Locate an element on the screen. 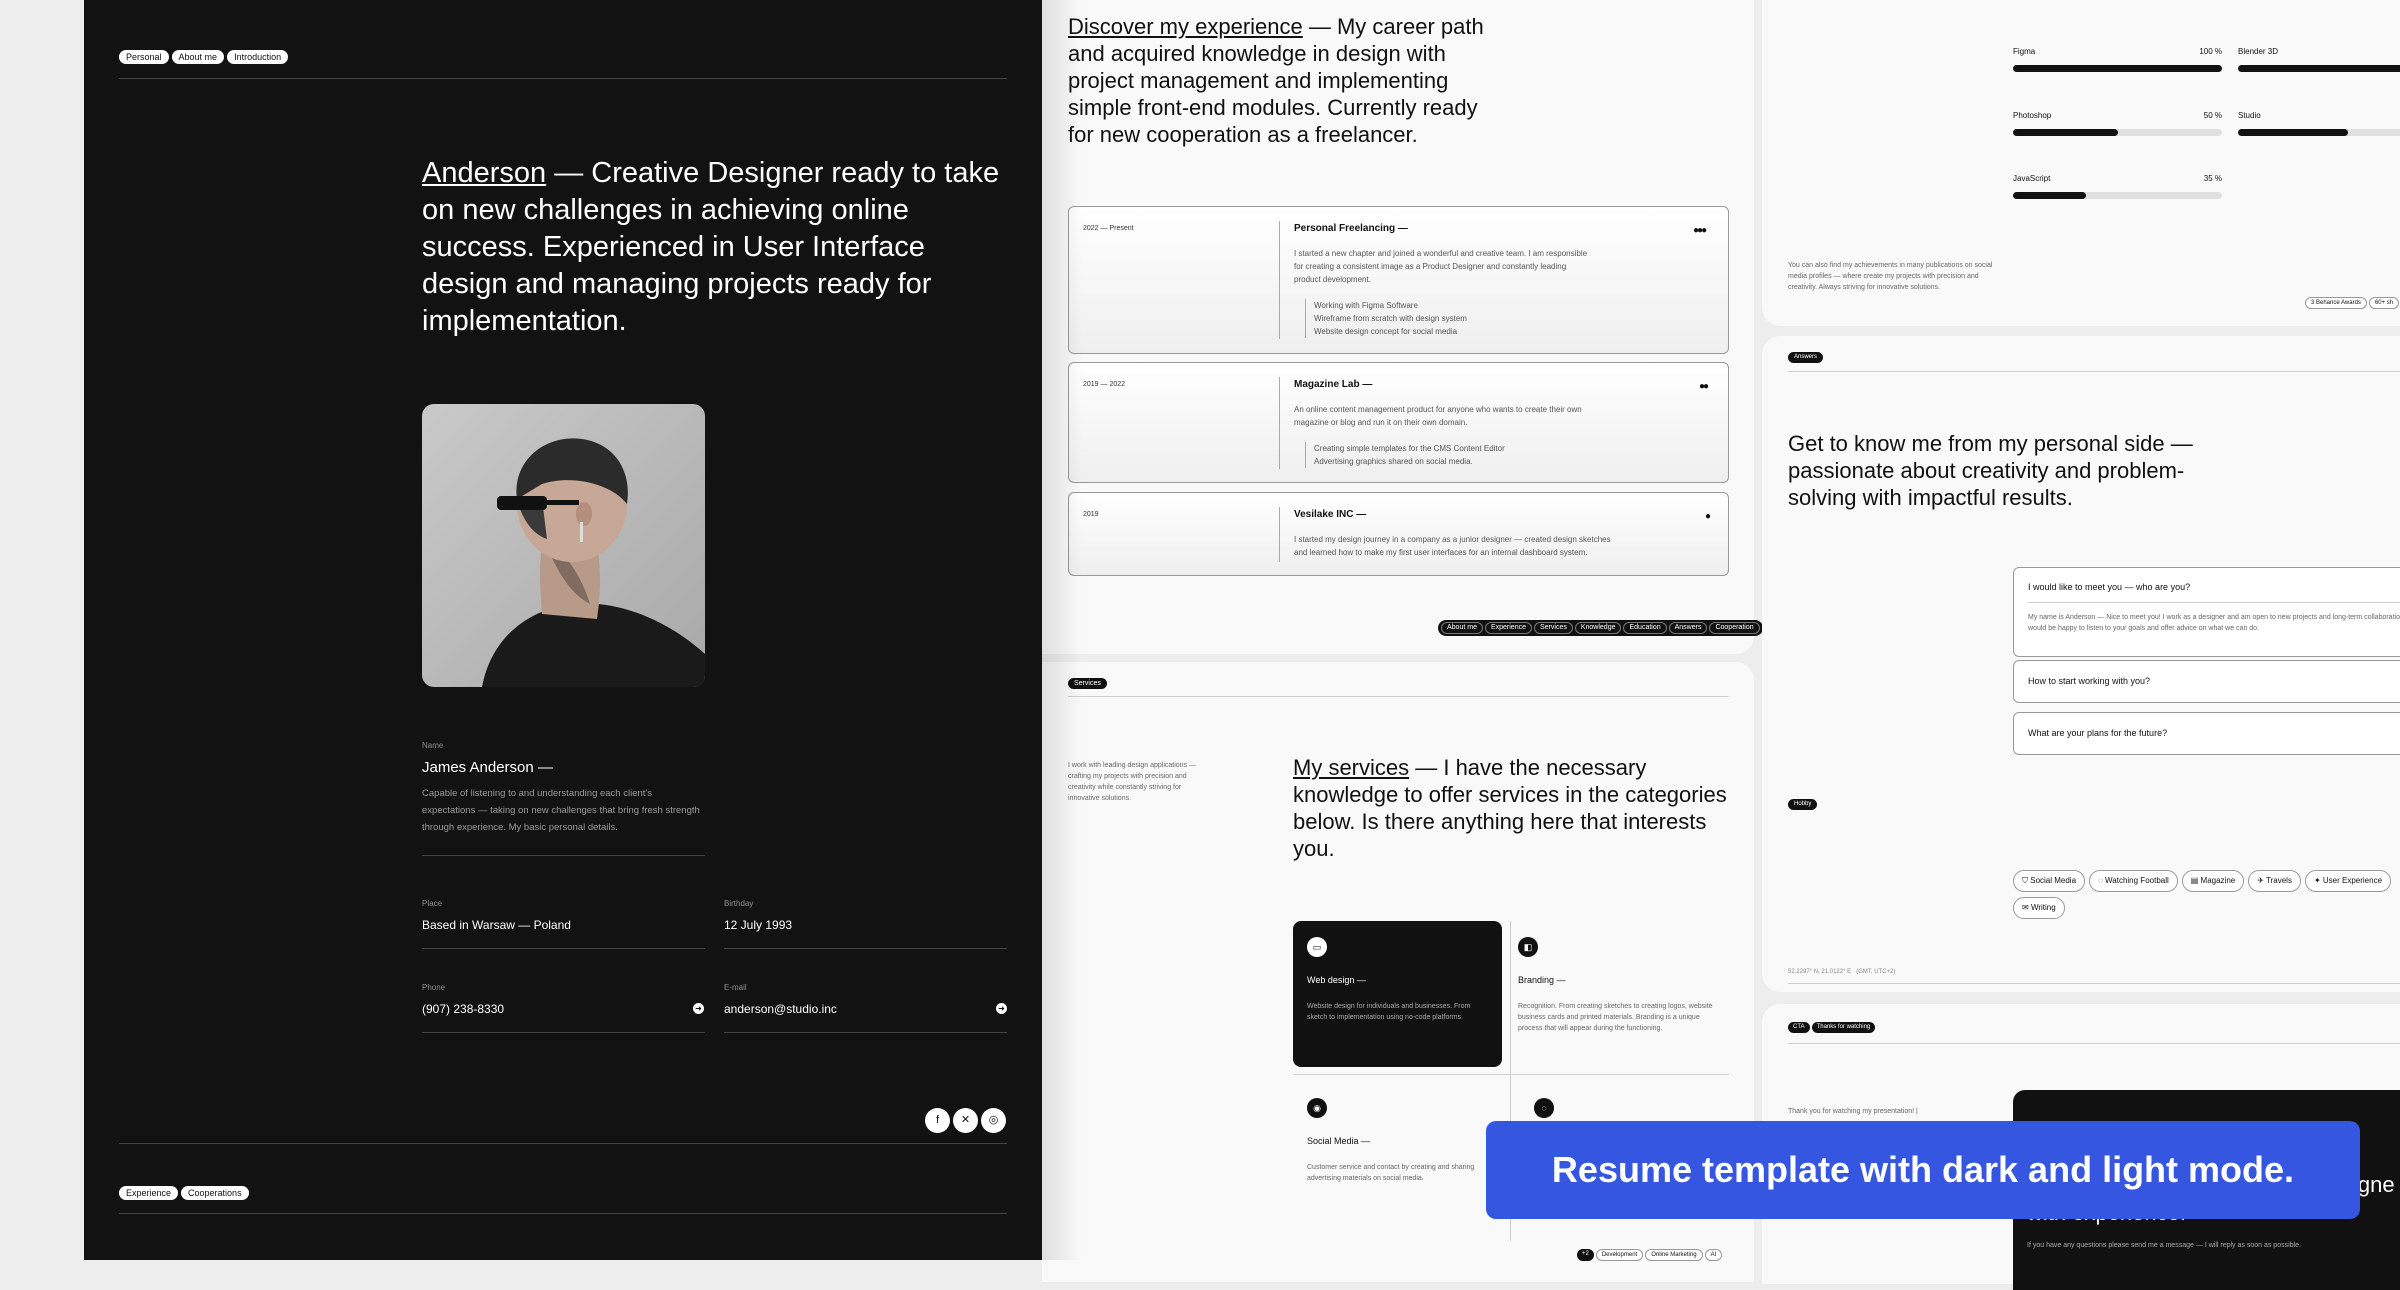  tag-cta: CTA is located at coordinates (1799, 1027).